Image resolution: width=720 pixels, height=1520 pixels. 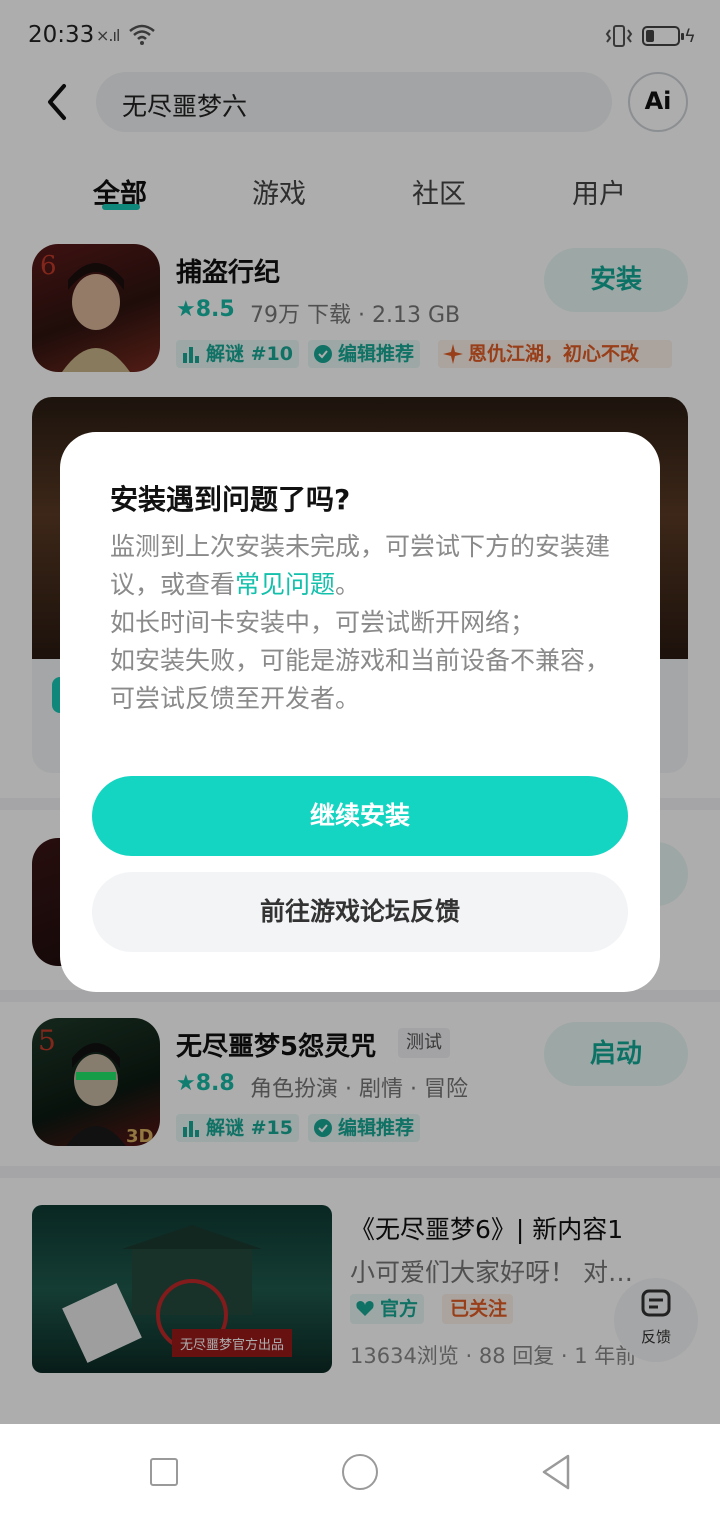 What do you see at coordinates (164, 1472) in the screenshot?
I see `recents-button` at bounding box center [164, 1472].